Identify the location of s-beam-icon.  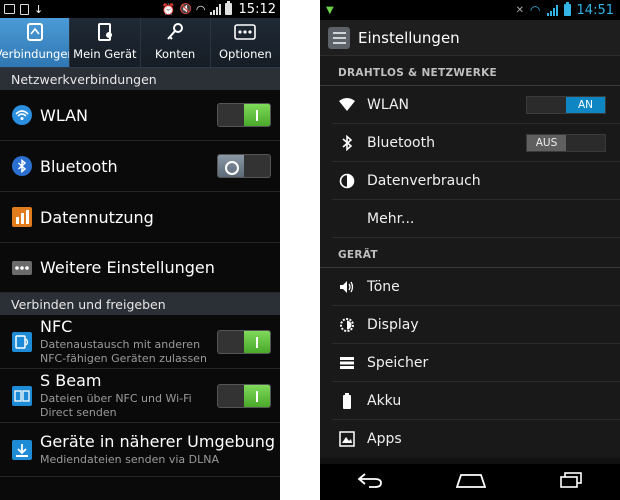
(22, 395).